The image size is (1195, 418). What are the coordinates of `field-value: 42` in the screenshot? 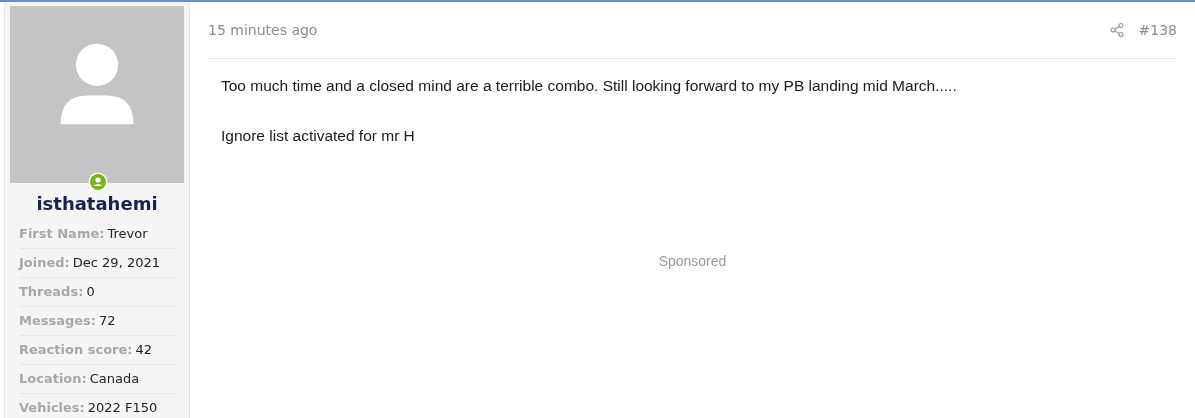 It's located at (144, 350).